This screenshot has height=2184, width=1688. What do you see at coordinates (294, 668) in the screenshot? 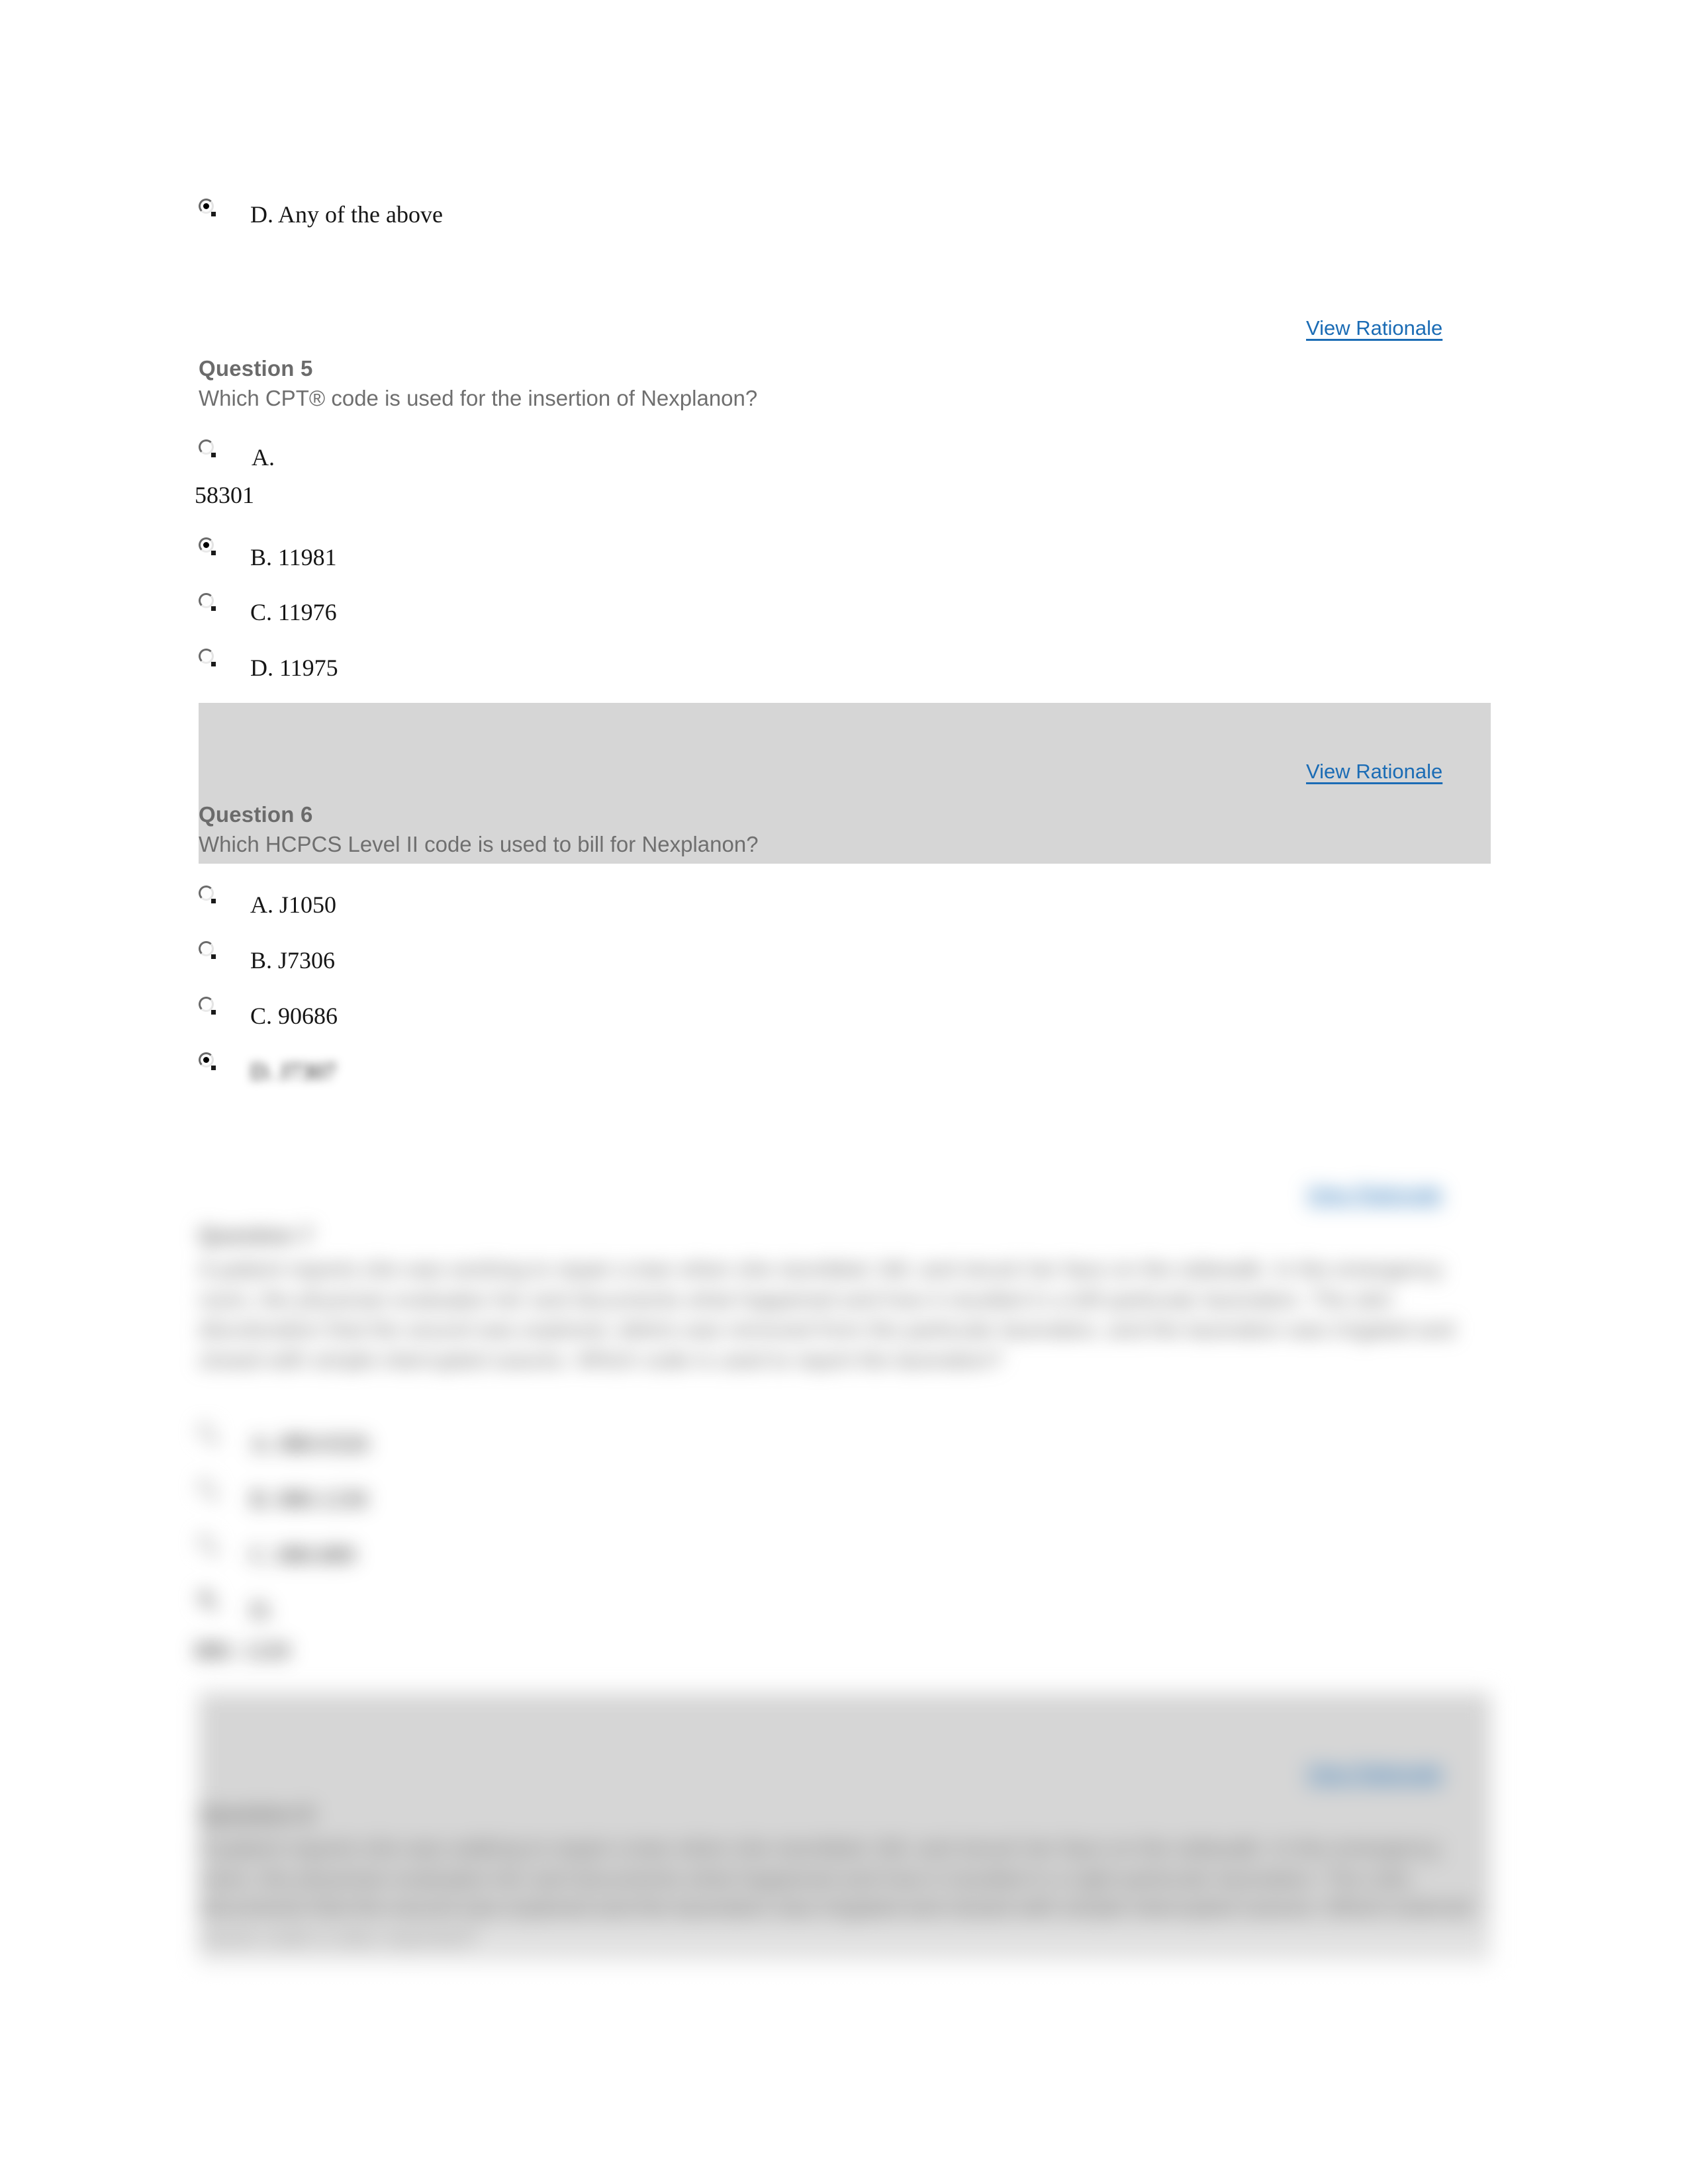
I see `question-5-option-d-label: D. 11975` at bounding box center [294, 668].